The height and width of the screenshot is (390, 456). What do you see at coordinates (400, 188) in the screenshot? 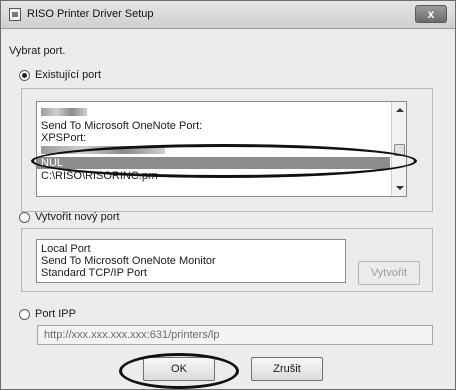
I see `scroll-down-icon` at bounding box center [400, 188].